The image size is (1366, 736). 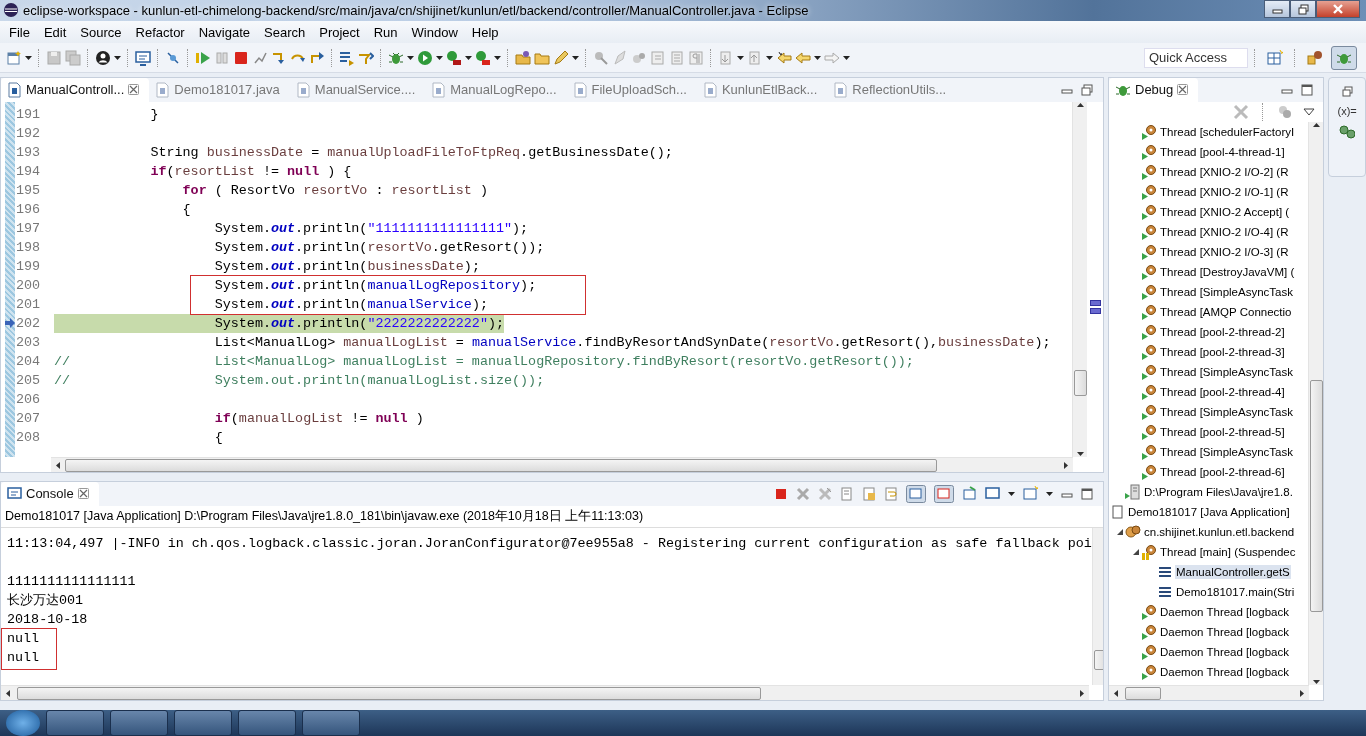 What do you see at coordinates (317, 57) in the screenshot?
I see `step-return-icon` at bounding box center [317, 57].